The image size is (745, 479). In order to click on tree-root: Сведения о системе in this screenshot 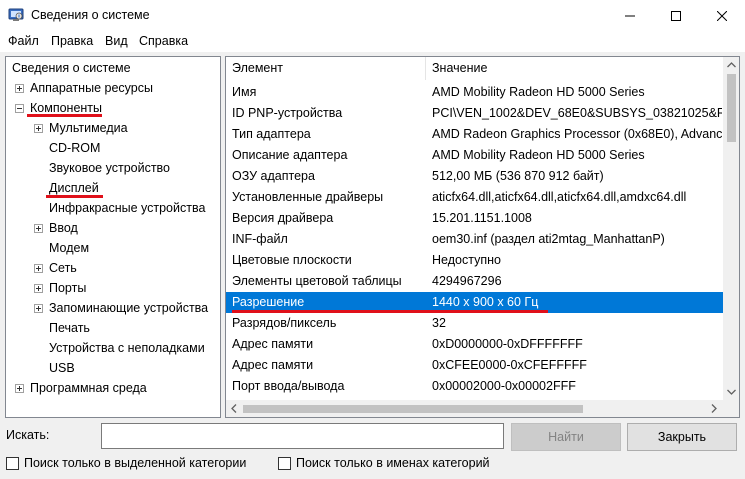, I will do `click(71, 68)`.